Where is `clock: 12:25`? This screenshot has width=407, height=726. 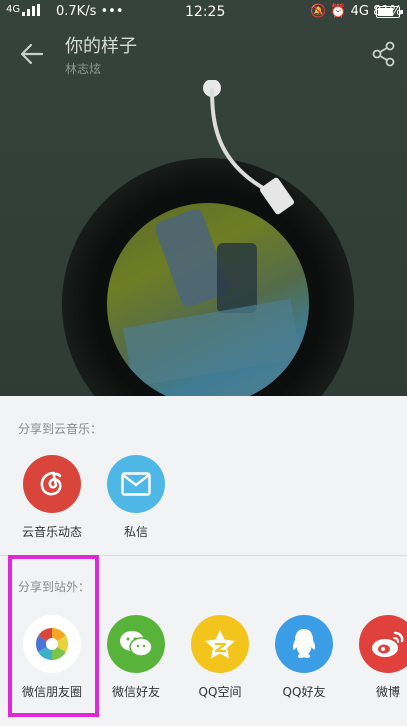 clock: 12:25 is located at coordinates (205, 12).